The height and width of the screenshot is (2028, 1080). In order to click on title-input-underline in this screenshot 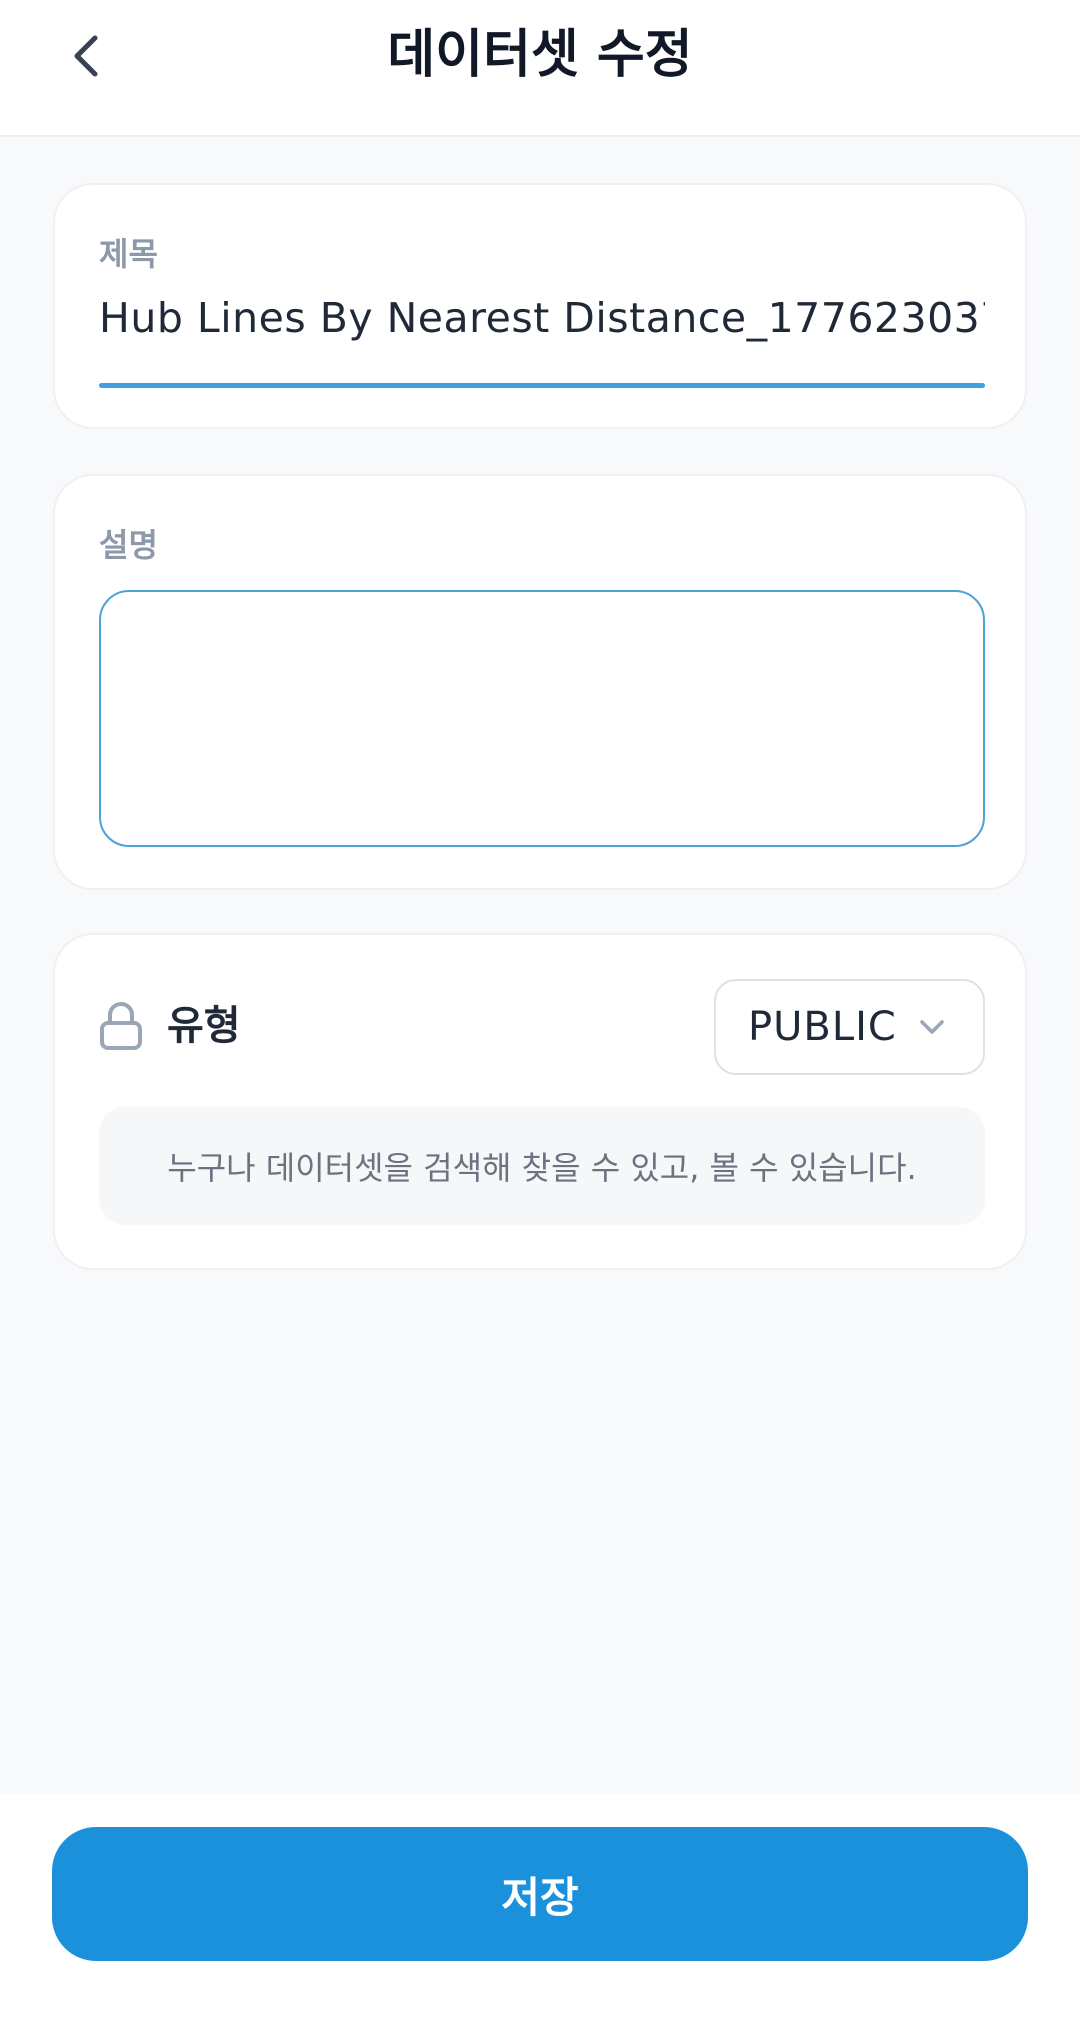, I will do `click(542, 385)`.